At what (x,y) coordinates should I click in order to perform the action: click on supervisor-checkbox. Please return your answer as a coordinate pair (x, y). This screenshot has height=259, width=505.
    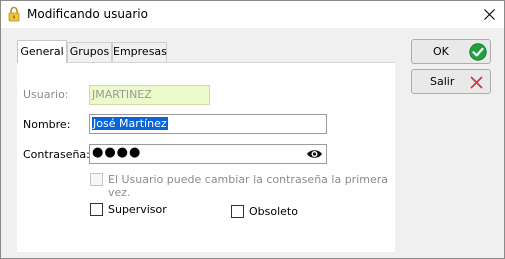
    Looking at the image, I should click on (96, 209).